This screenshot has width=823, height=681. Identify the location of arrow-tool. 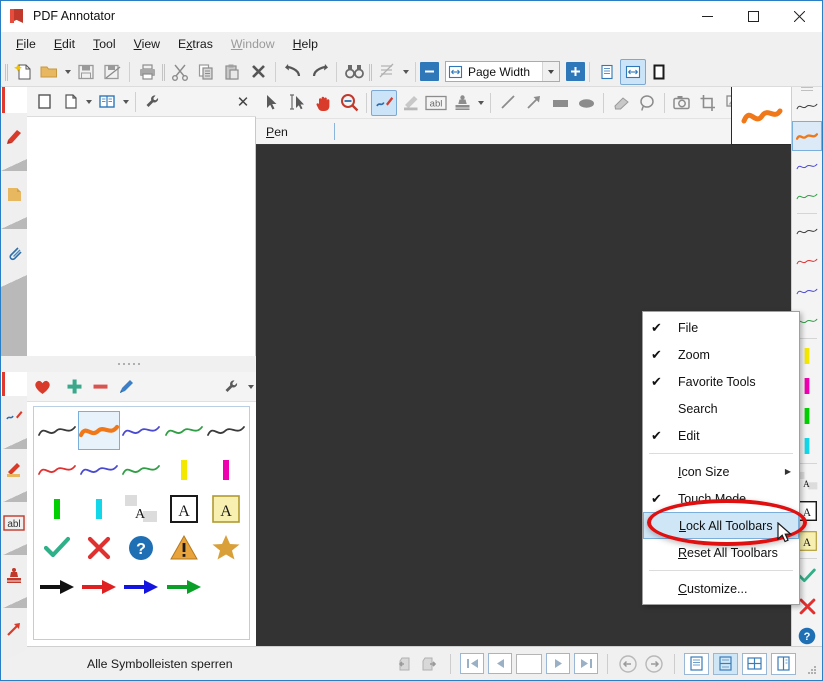
(534, 103).